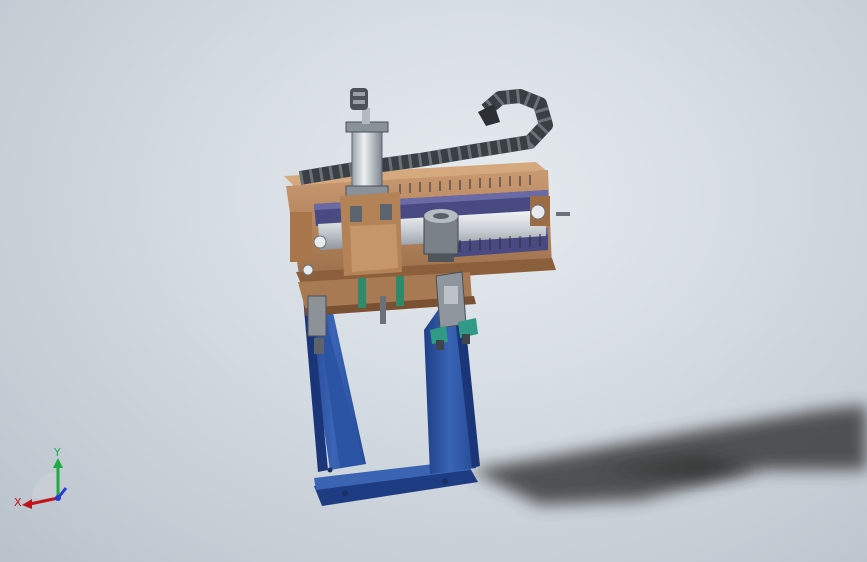  What do you see at coordinates (550, 211) in the screenshot?
I see `end-block-right` at bounding box center [550, 211].